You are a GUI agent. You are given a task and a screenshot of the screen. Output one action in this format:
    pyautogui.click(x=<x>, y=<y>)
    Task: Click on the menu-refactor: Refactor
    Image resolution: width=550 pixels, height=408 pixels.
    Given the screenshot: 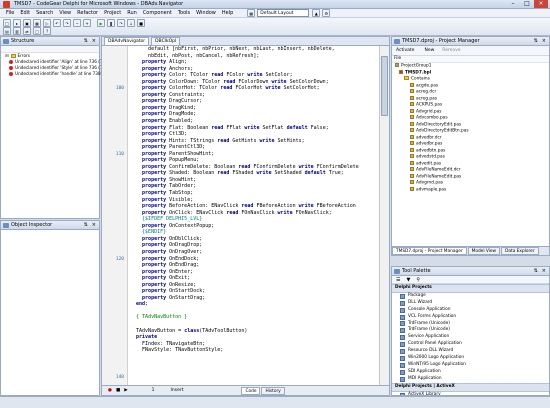 What is the action you would take?
    pyautogui.click(x=87, y=13)
    